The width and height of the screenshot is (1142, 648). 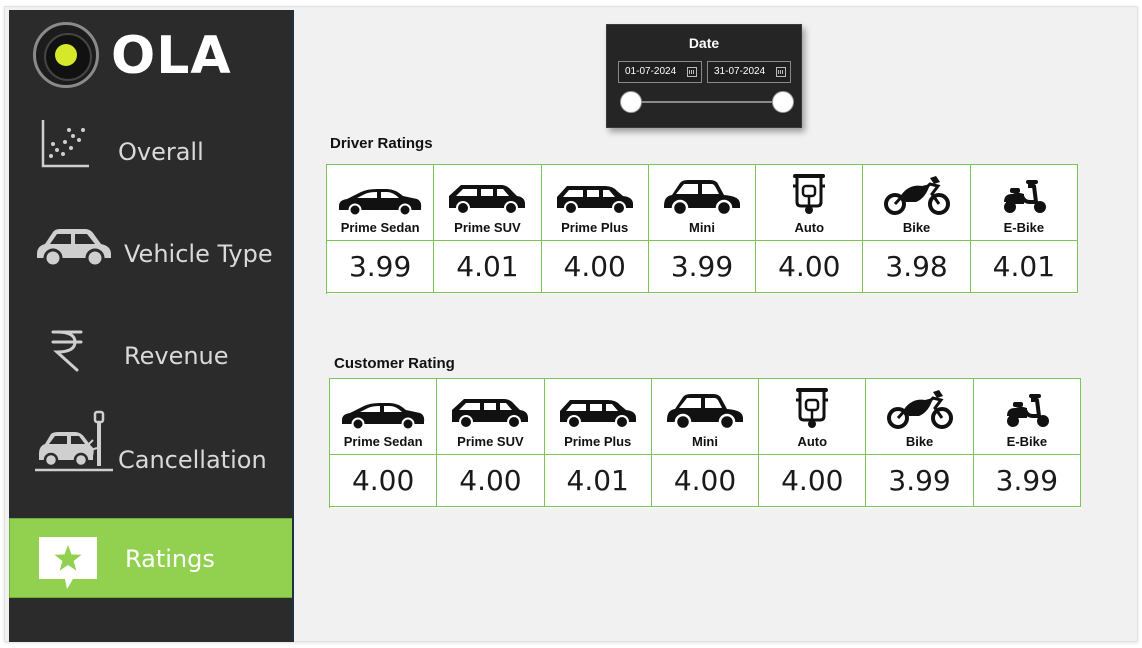 What do you see at coordinates (67, 352) in the screenshot?
I see `rupee-icon` at bounding box center [67, 352].